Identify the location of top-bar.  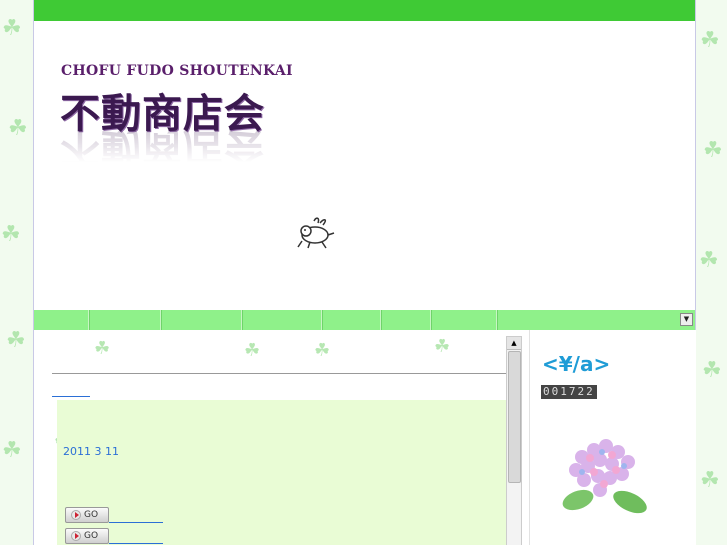
(364, 10).